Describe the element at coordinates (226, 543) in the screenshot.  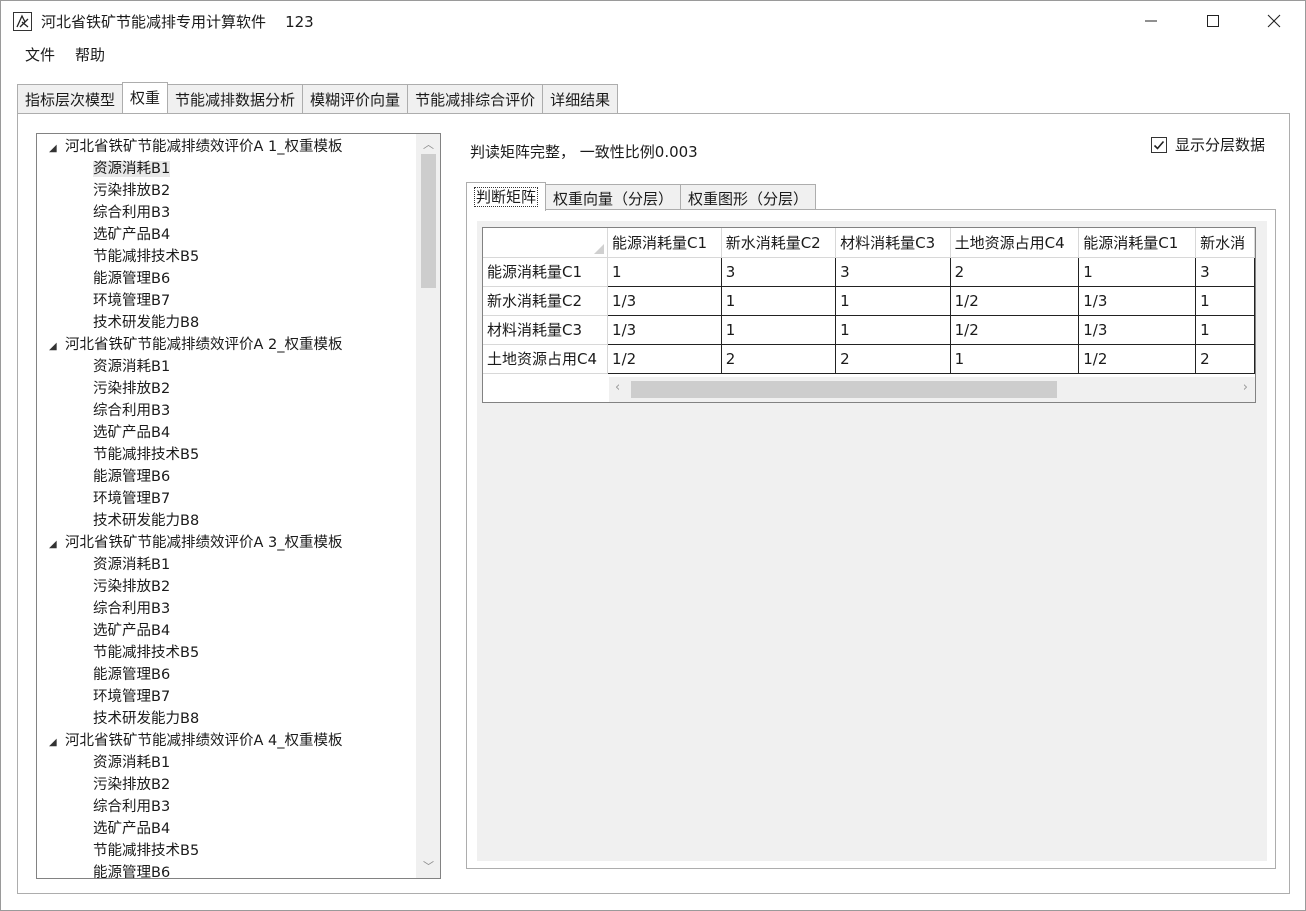
I see `tree-group-node: ◢ 河北省铁矿节能减排绩效评价A 3_权重模板` at that location.